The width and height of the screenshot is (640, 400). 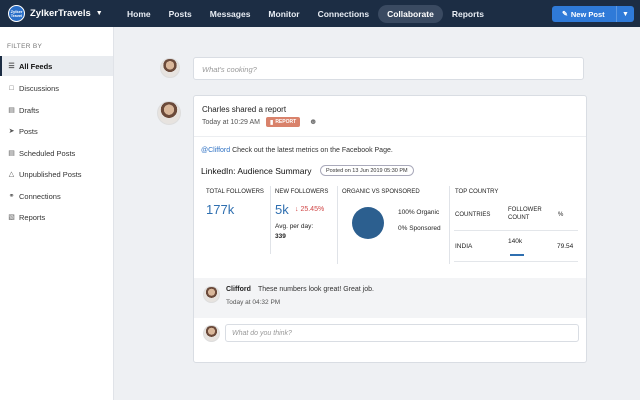 I want to click on new-post-dropdown-icon: ▼, so click(x=625, y=14).